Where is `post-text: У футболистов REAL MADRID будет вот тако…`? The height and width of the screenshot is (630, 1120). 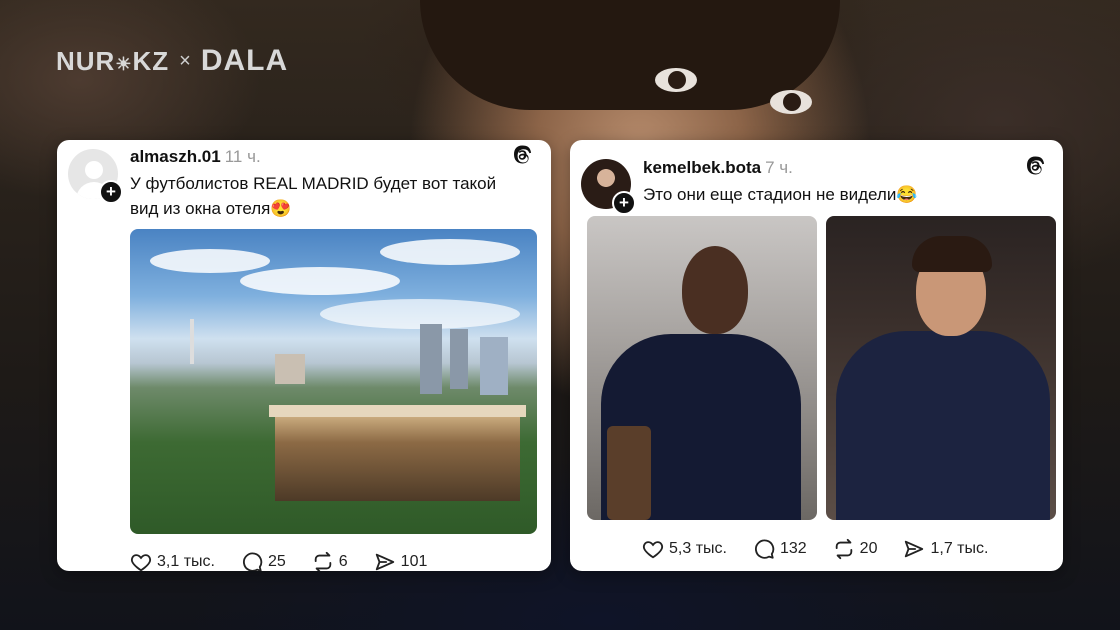 post-text: У футболистов REAL MADRID будет вот тако… is located at coordinates (330, 196).